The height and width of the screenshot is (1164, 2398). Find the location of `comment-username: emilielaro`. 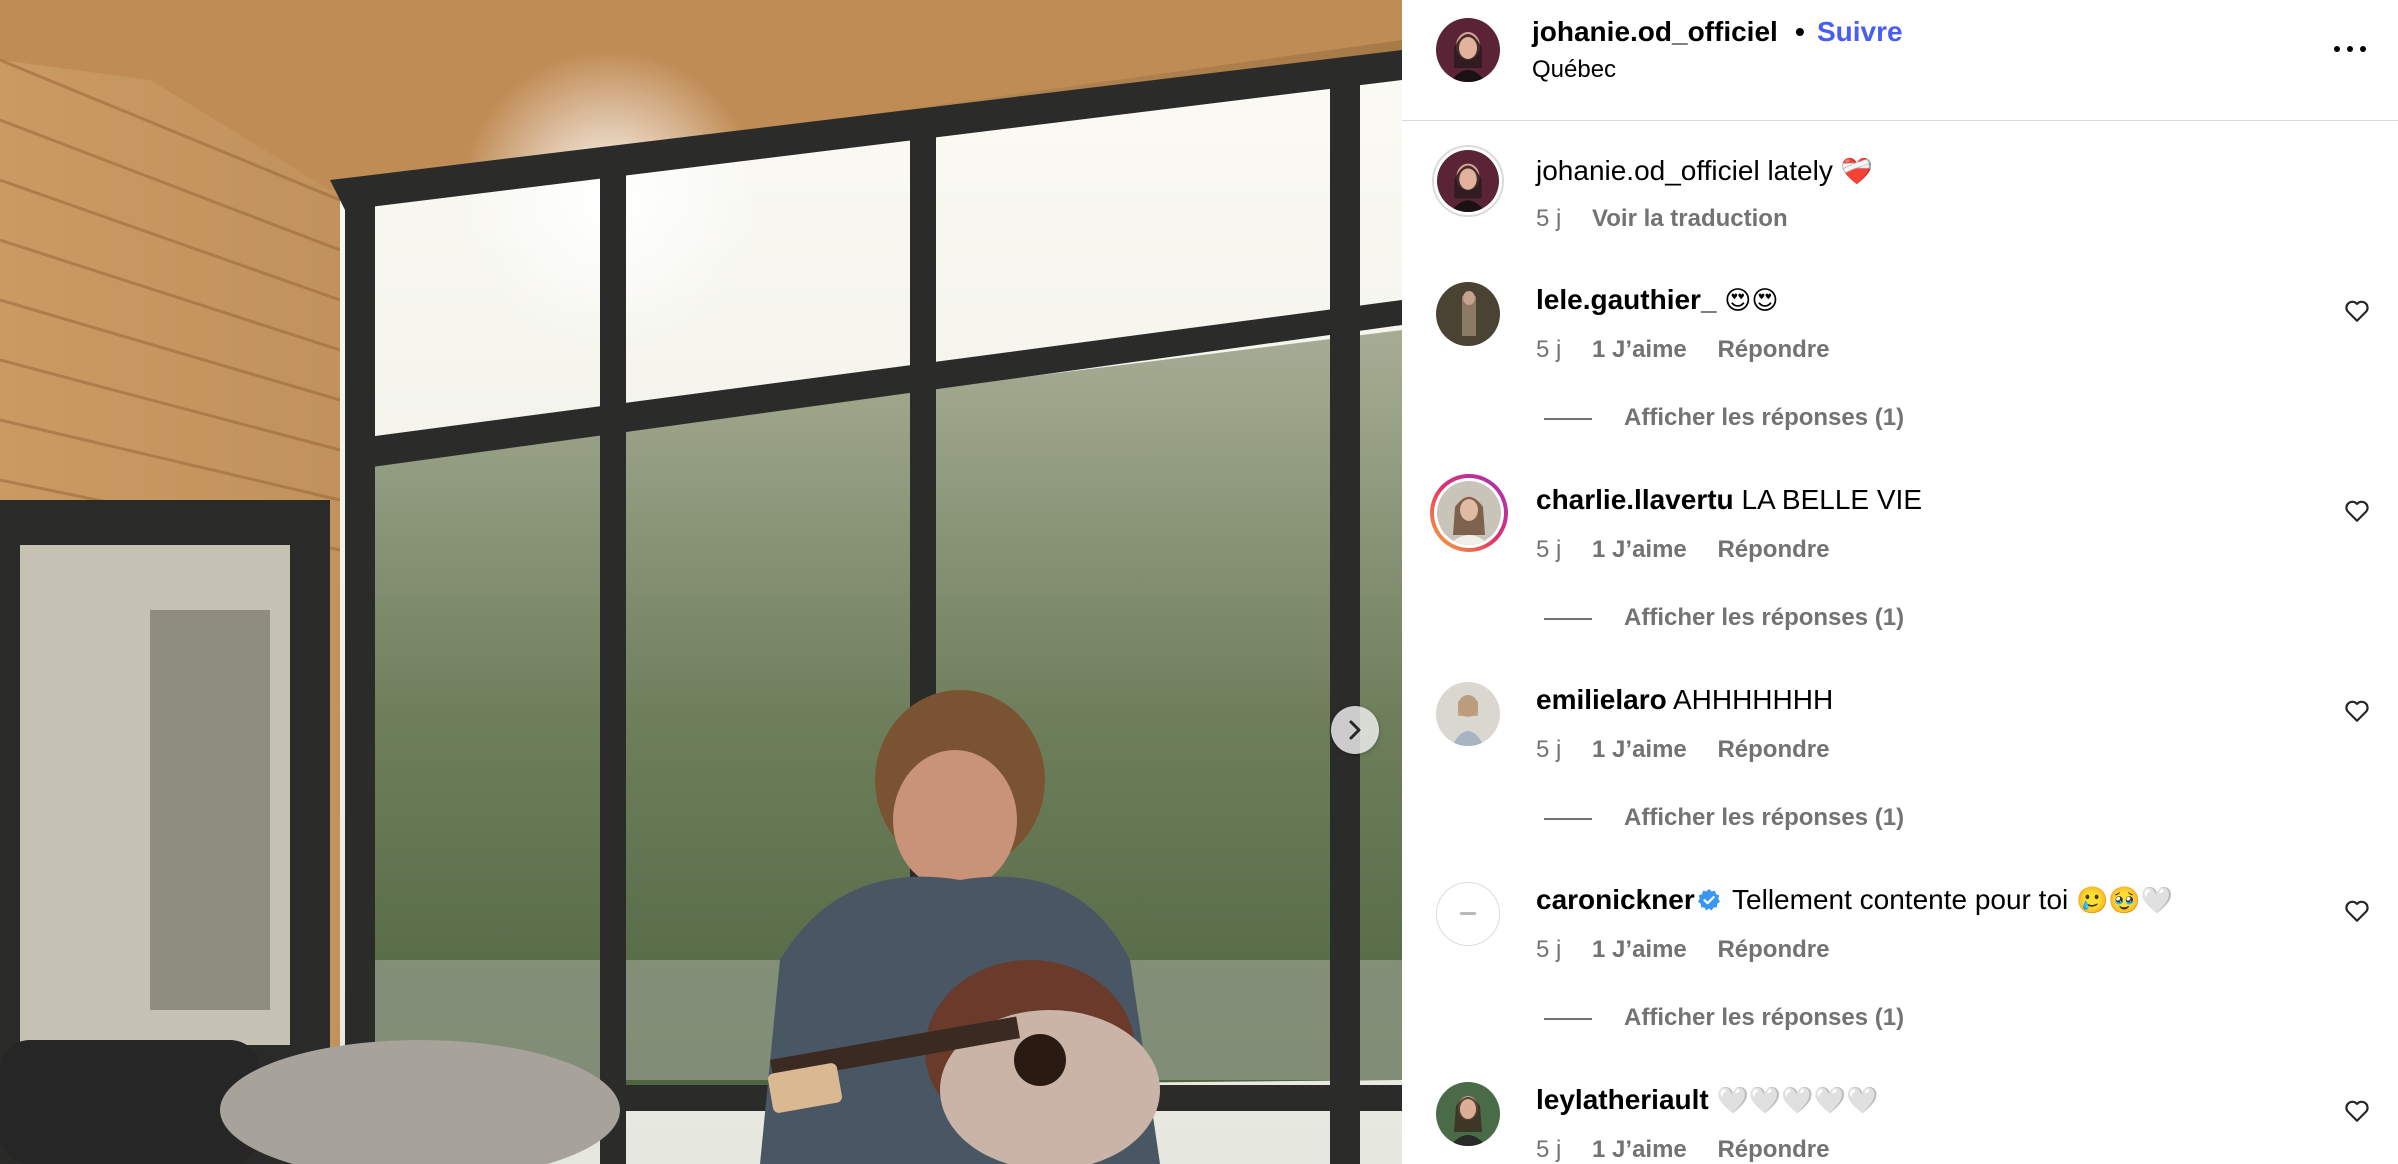

comment-username: emilielaro is located at coordinates (1601, 699).